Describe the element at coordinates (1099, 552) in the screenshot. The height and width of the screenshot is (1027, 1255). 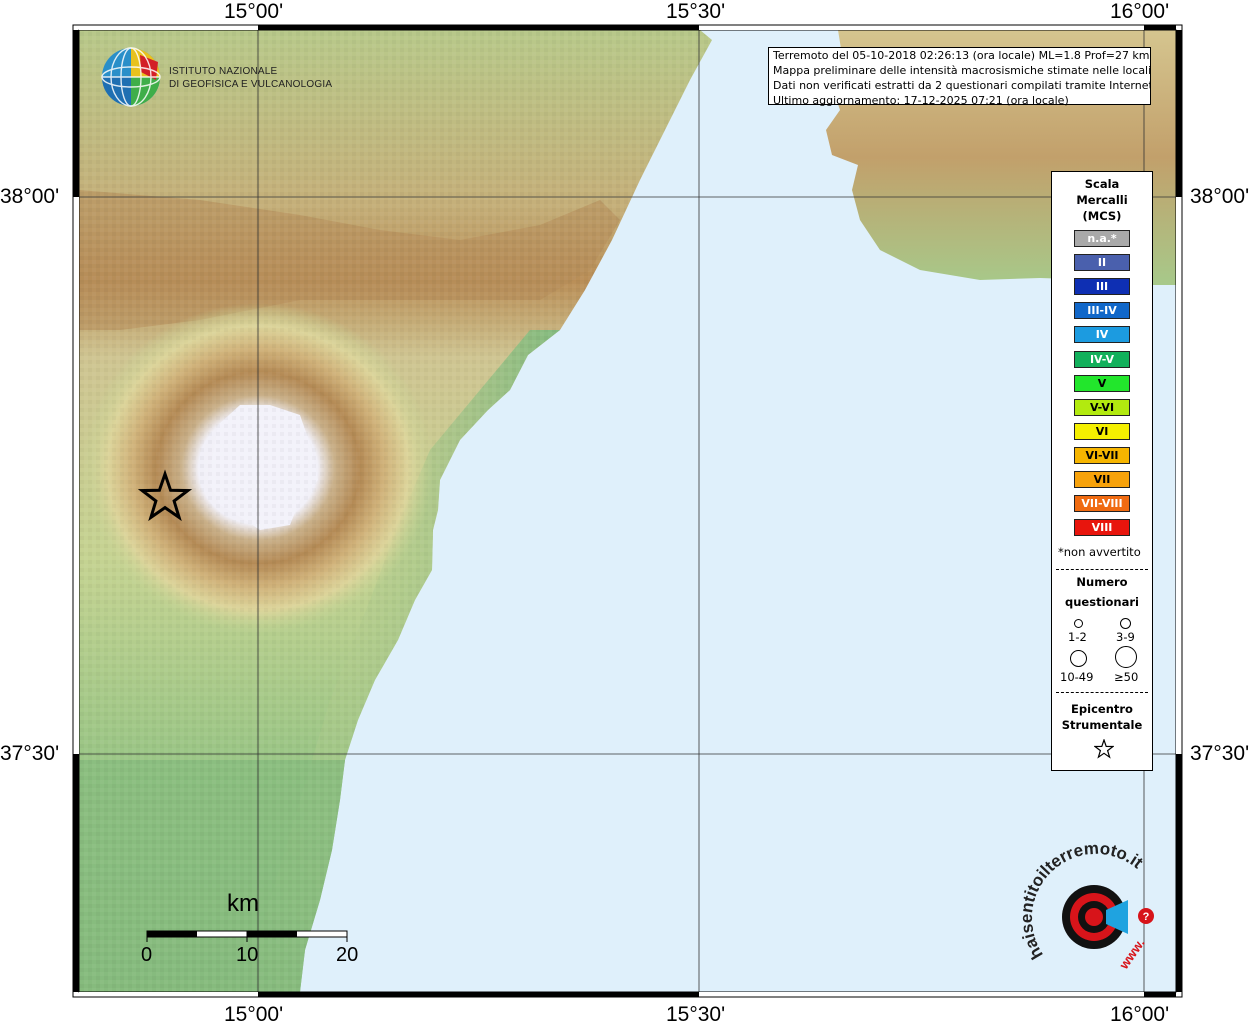
I see `legend-note: *non avvertito` at that location.